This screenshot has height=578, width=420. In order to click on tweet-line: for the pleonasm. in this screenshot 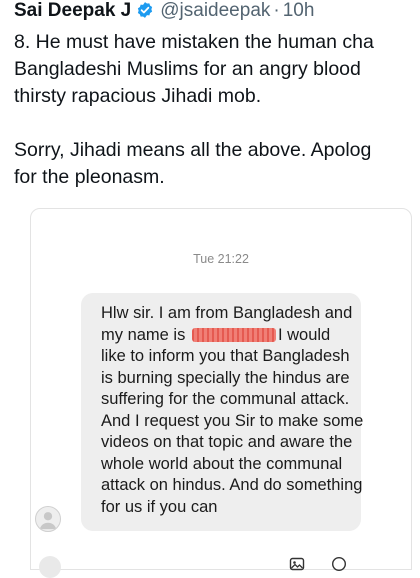, I will do `click(89, 177)`.